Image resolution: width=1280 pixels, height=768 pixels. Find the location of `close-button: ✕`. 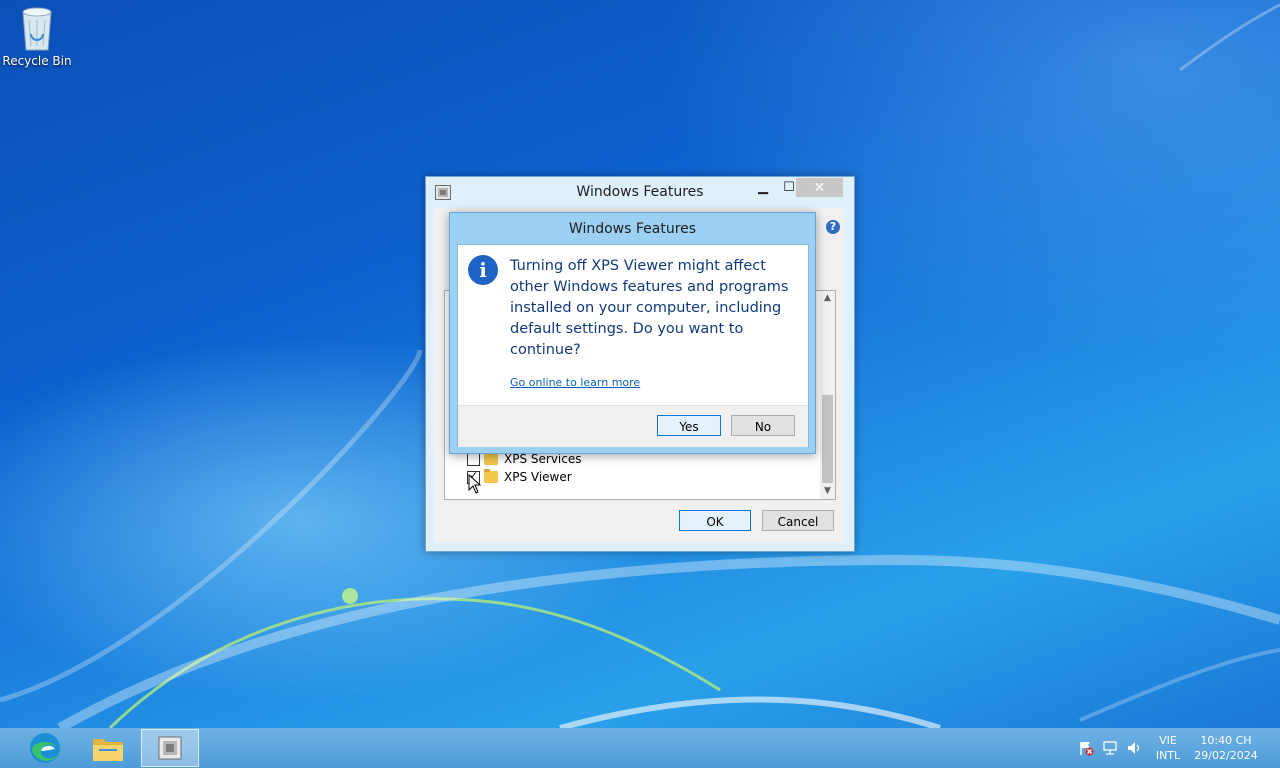

close-button: ✕ is located at coordinates (819, 187).